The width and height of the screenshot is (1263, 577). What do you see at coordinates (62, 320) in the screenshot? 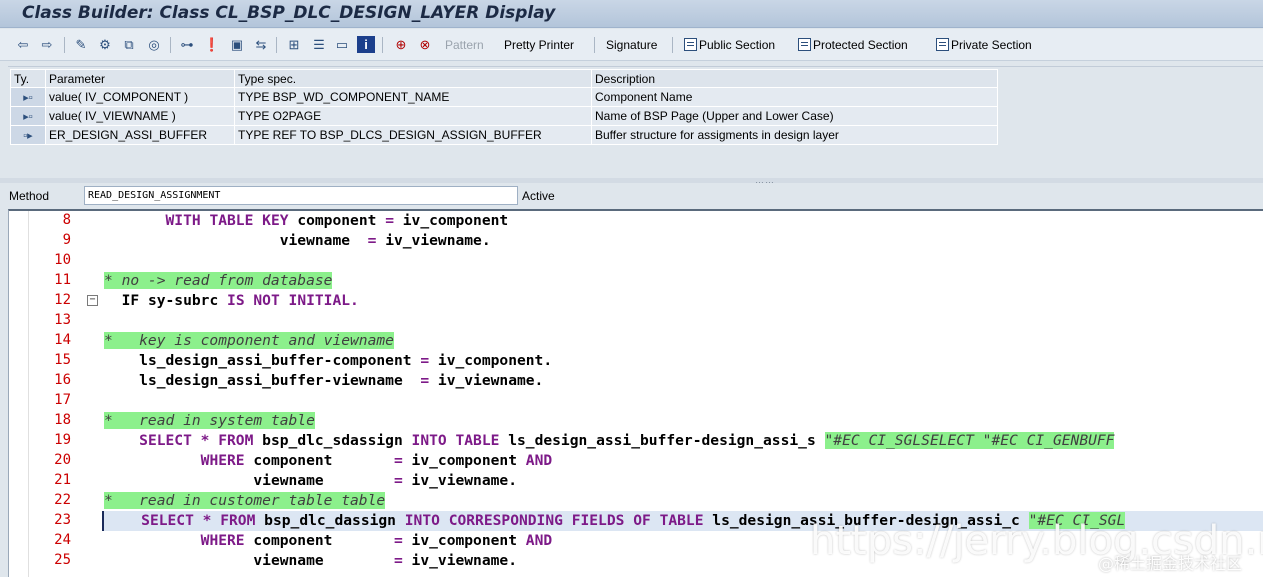
I see `line-number: 13` at bounding box center [62, 320].